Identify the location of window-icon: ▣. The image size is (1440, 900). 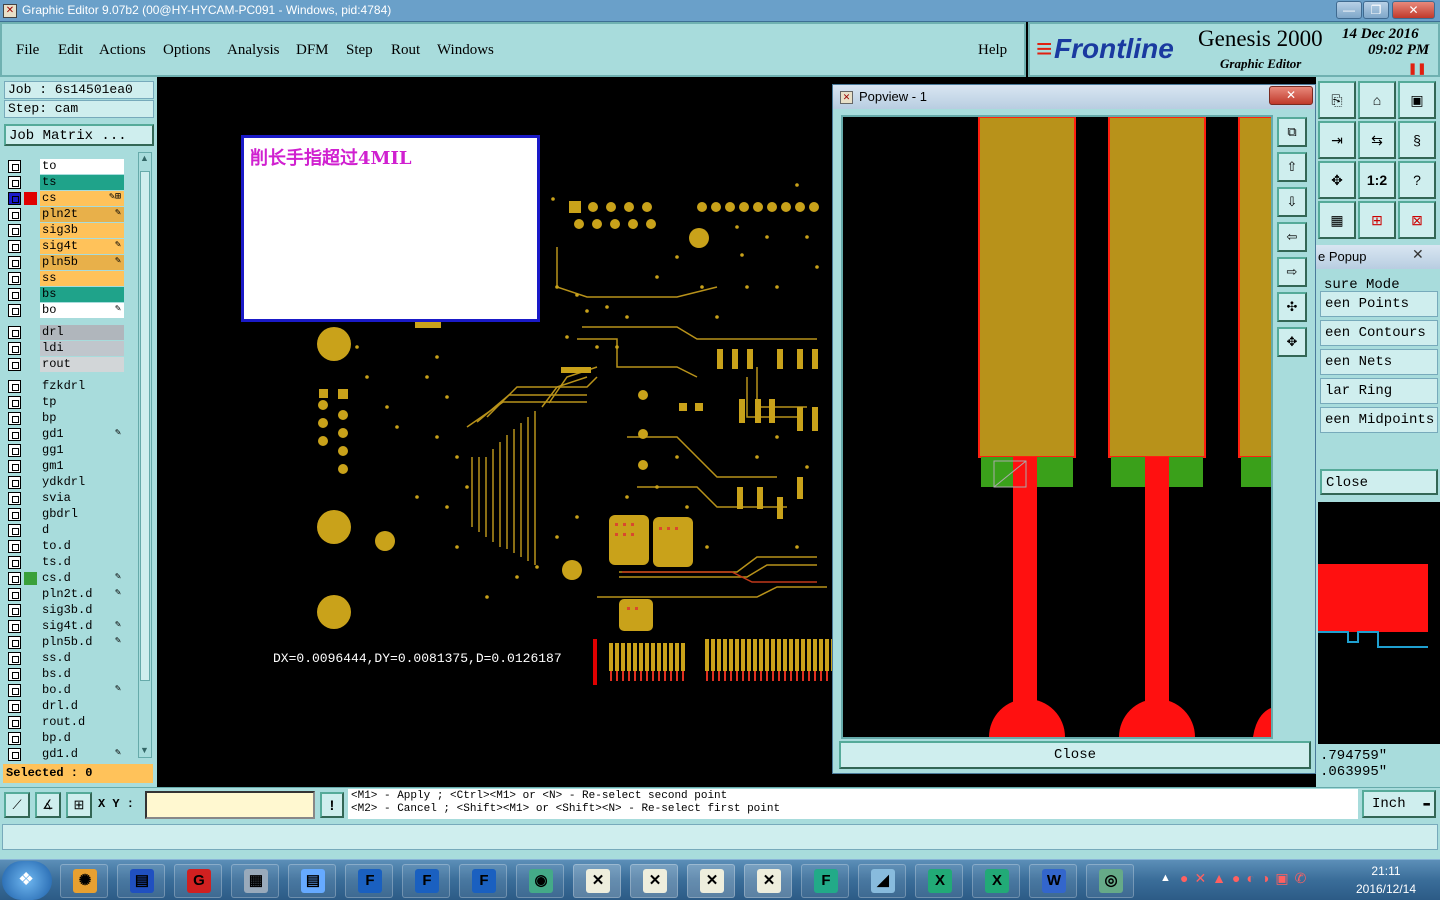
(1417, 100).